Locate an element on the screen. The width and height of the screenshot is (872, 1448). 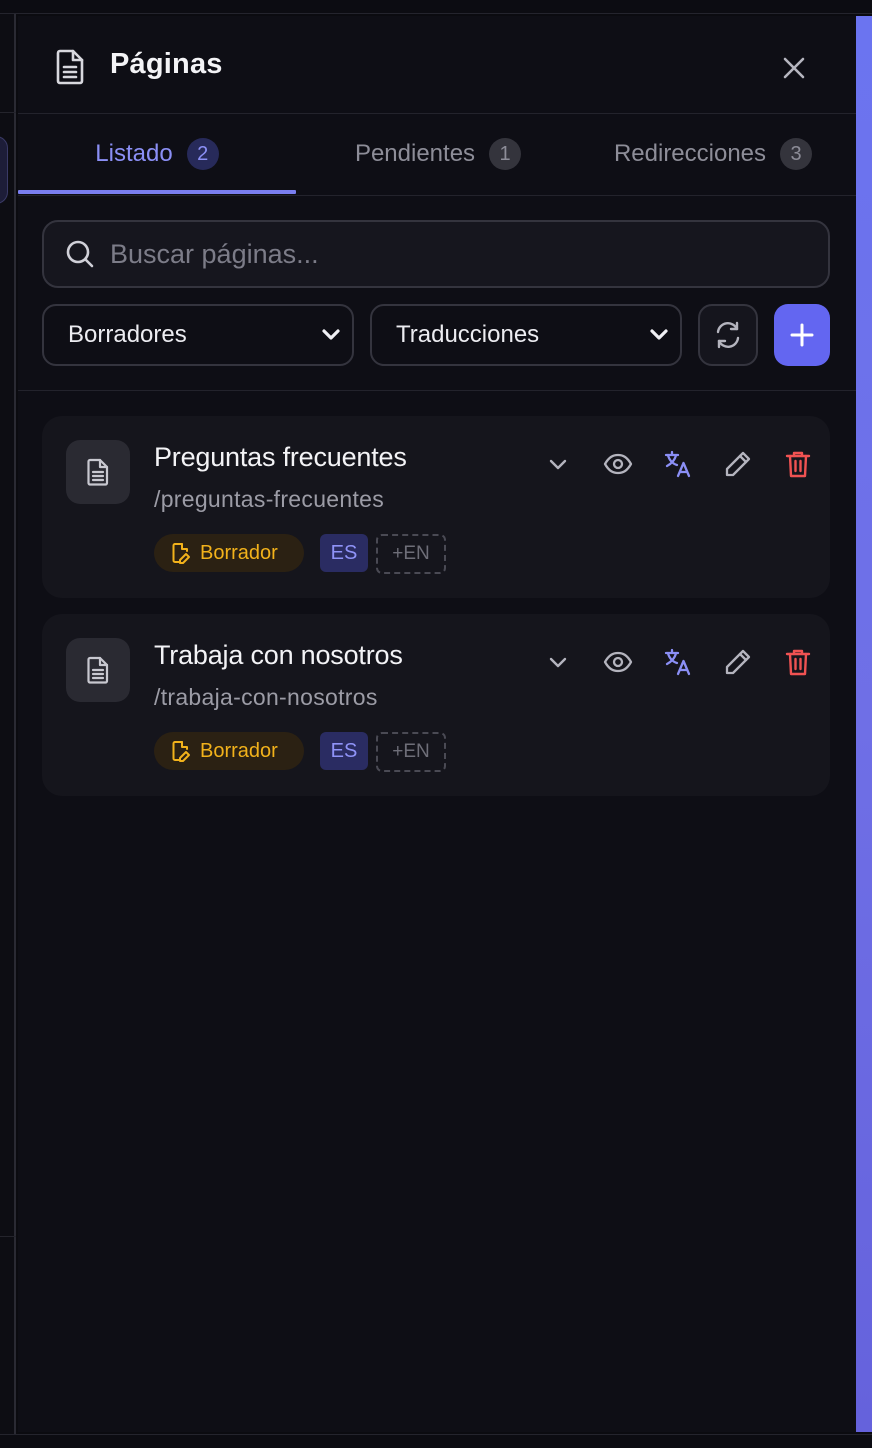
page-slug: /trabaja-con-nosotros is located at coordinates (266, 697).